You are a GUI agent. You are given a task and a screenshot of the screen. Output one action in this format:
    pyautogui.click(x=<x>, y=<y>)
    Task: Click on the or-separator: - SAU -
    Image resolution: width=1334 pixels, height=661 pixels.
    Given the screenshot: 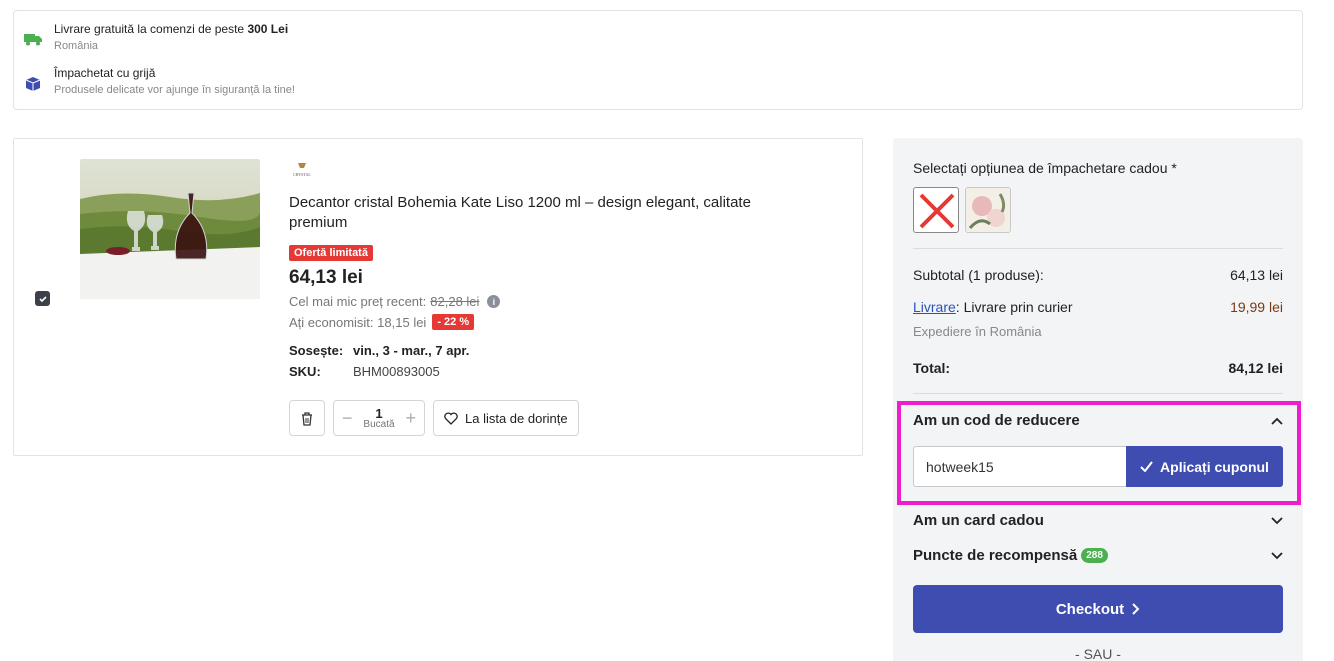 What is the action you would take?
    pyautogui.click(x=1098, y=653)
    